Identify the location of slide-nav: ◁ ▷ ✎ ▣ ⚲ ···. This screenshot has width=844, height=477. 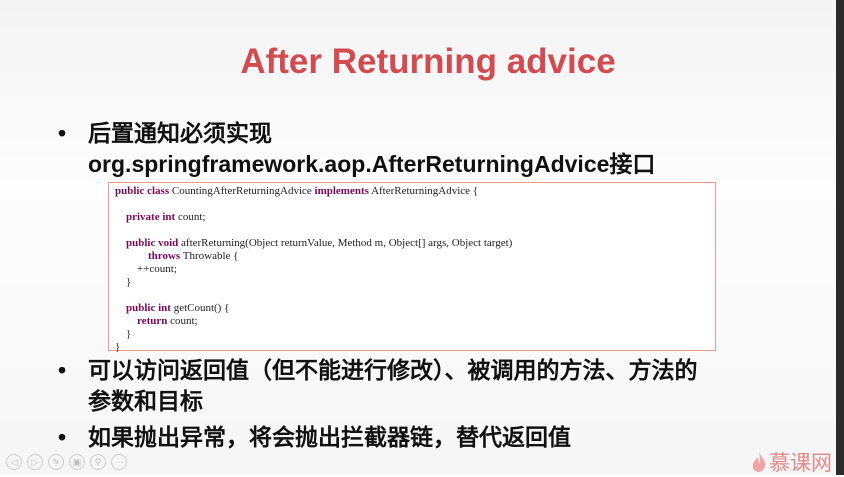
(66, 462).